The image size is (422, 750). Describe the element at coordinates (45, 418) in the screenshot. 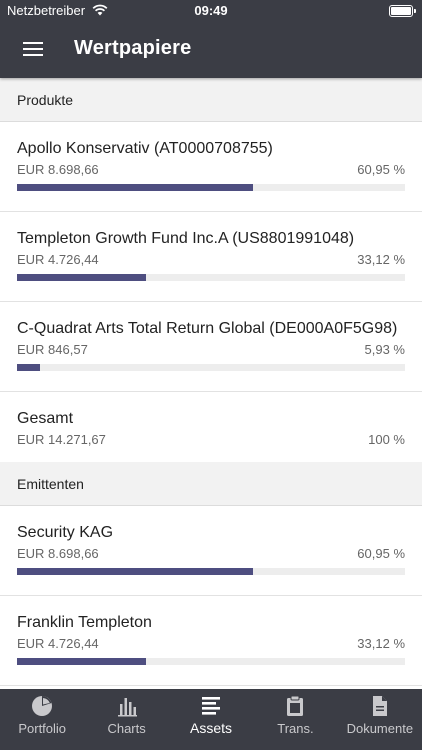

I see `total-label: Gesamt` at that location.